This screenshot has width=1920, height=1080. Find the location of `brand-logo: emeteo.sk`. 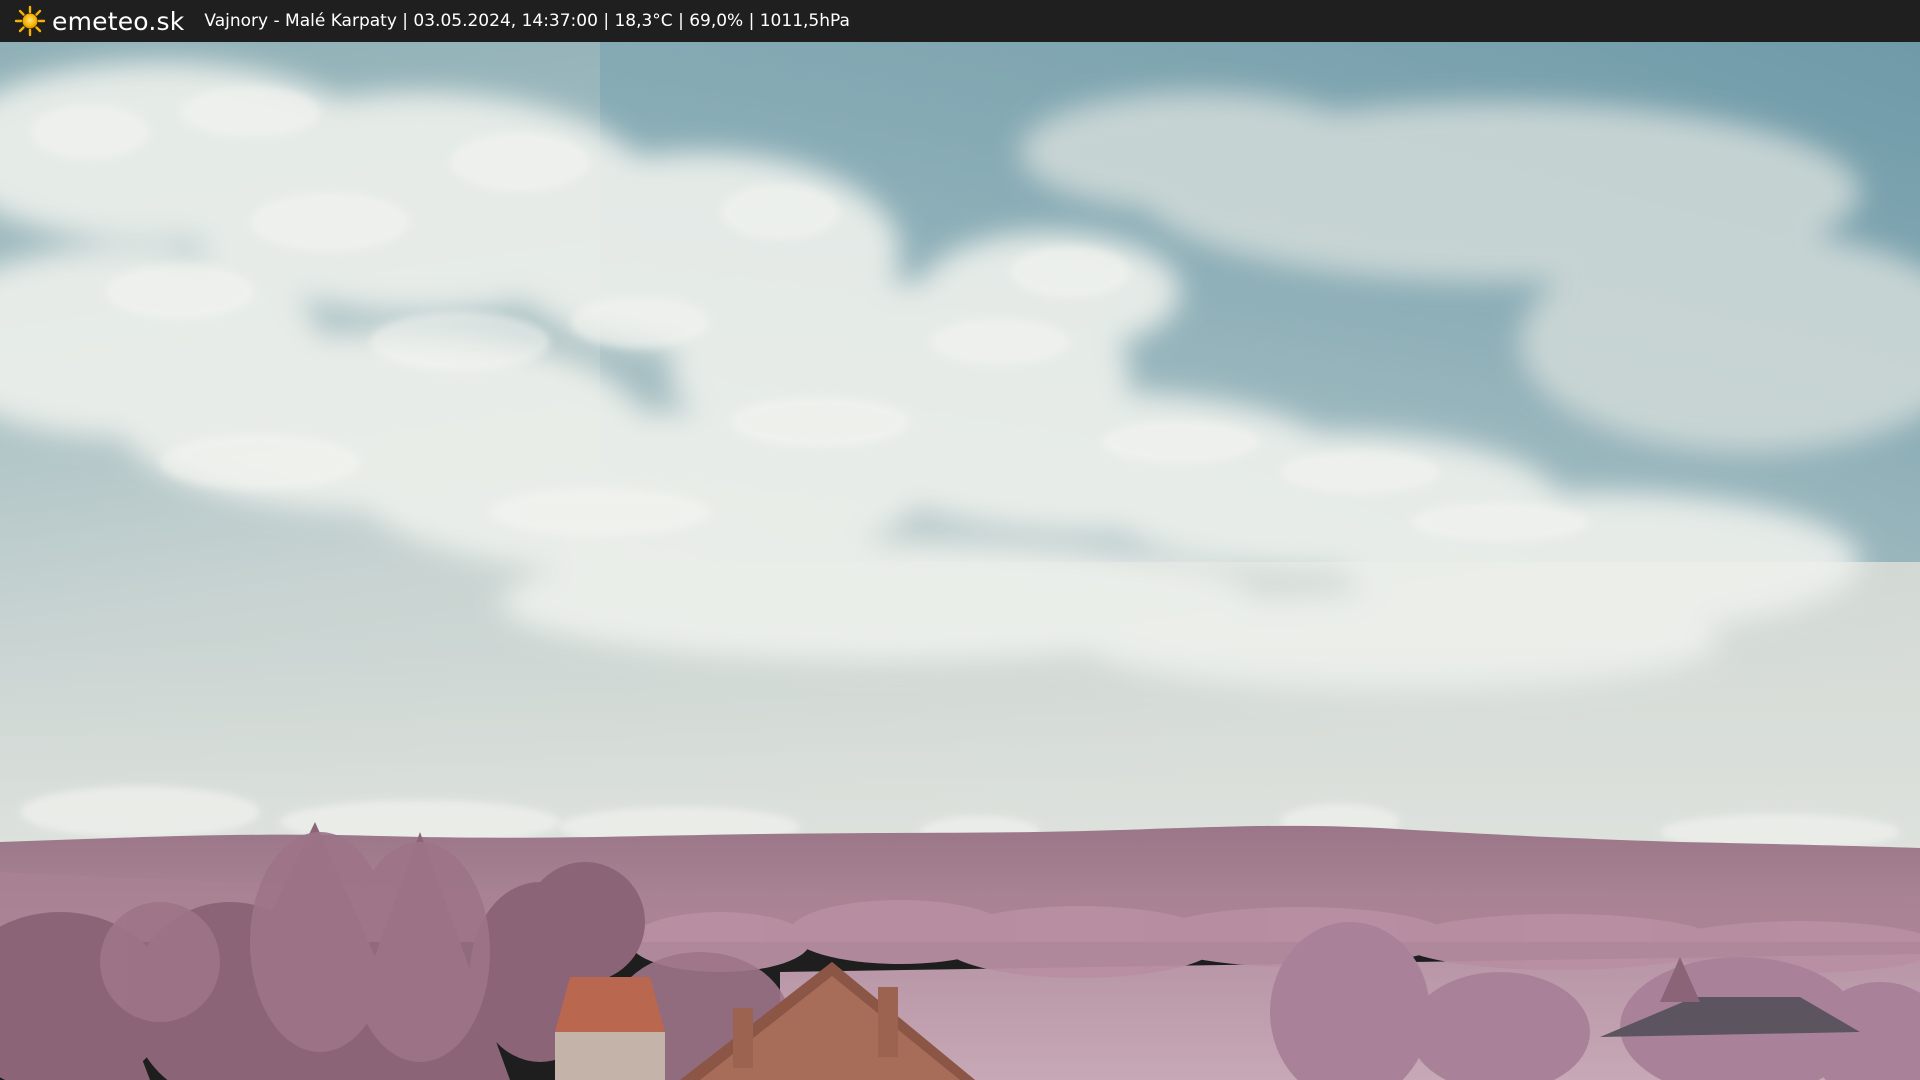

brand-logo: emeteo.sk is located at coordinates (99, 21).